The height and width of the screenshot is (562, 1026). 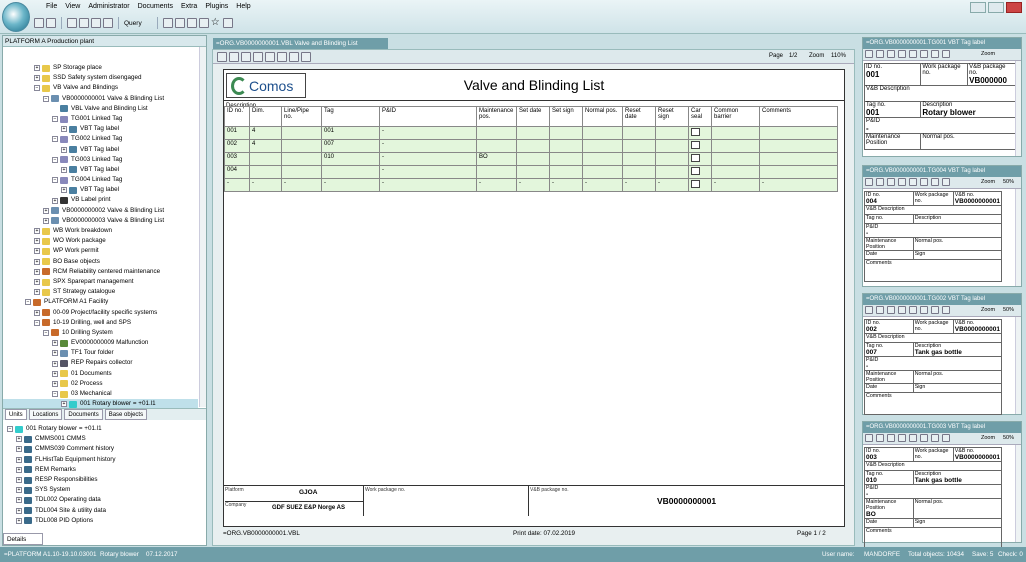 I want to click on tree-node: − 10 Drilling System, so click(x=100, y=333).